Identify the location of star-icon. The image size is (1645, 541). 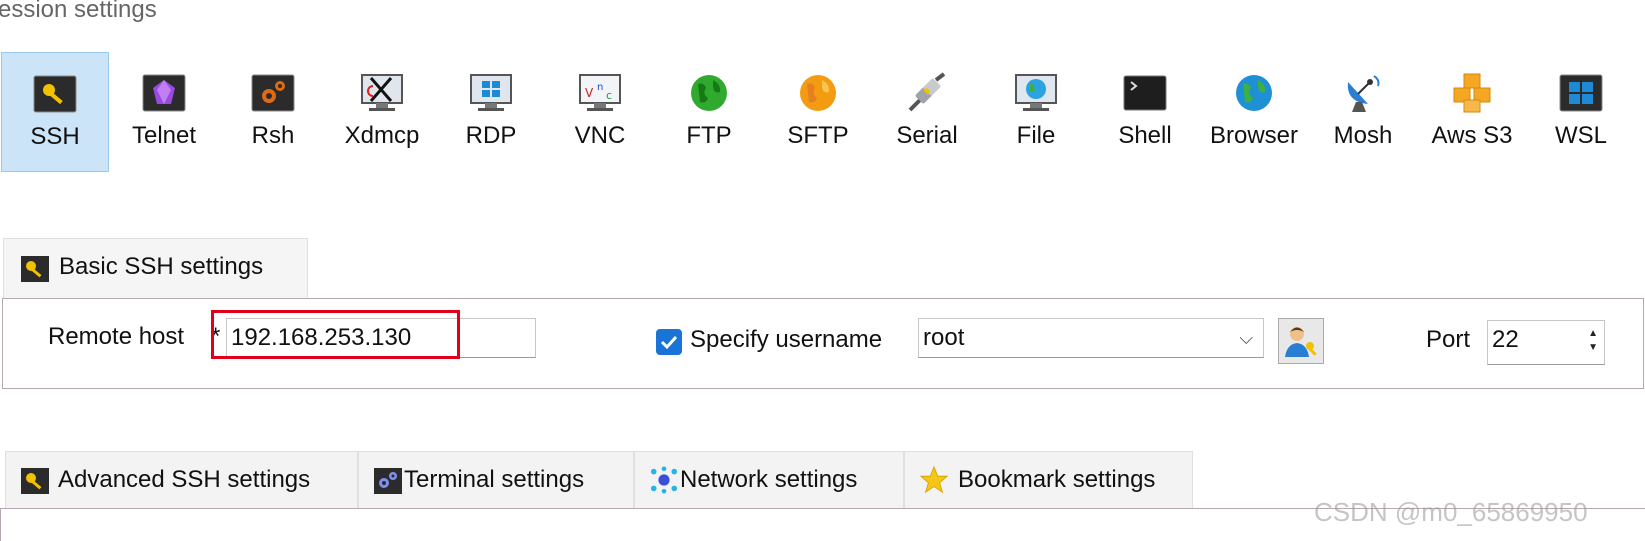
(934, 480).